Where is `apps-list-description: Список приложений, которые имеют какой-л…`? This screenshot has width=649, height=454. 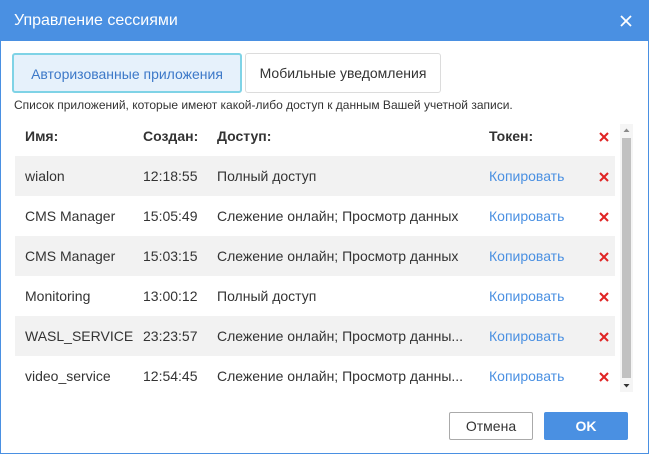
apps-list-description: Список приложений, которые имеют какой-л… is located at coordinates (263, 105).